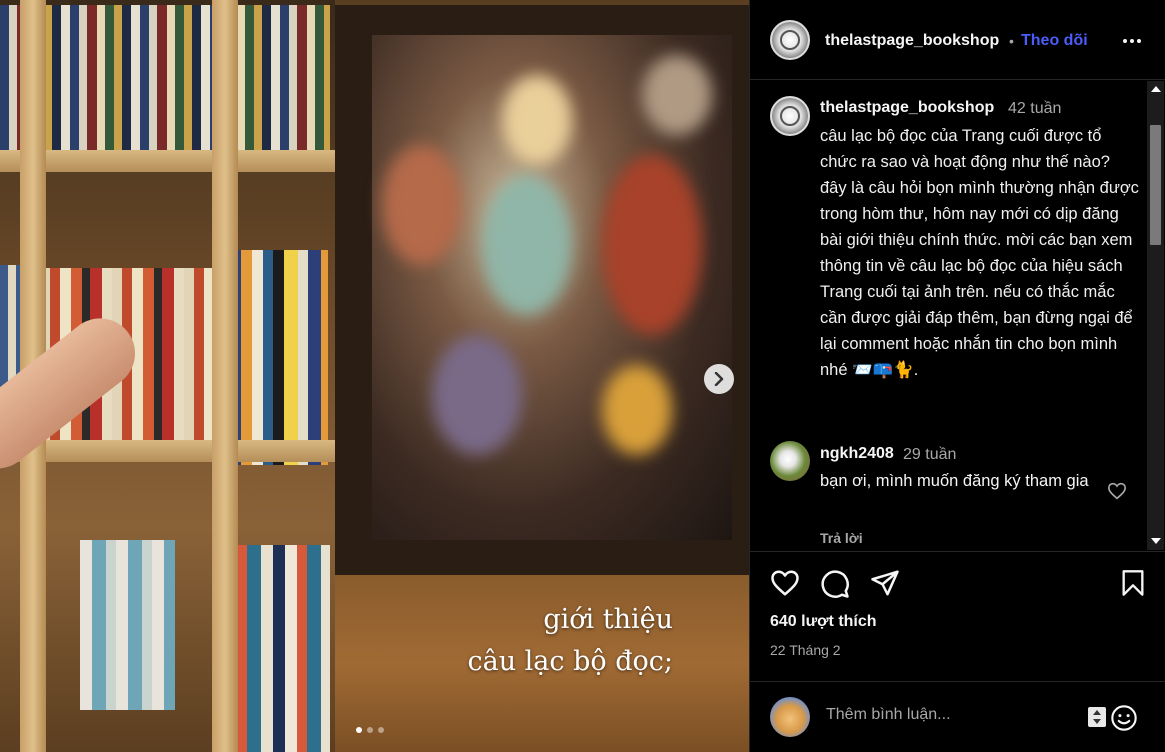 Image resolution: width=1165 pixels, height=752 pixels. Describe the element at coordinates (278, 357) in the screenshot. I see `books-right-row` at that location.